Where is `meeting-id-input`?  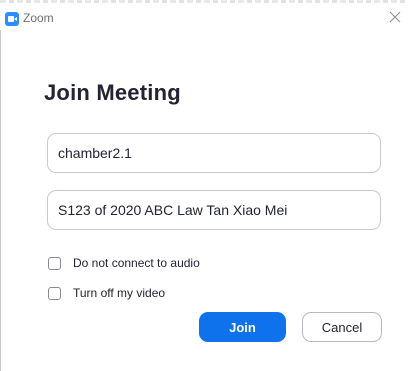
meeting-id-input is located at coordinates (214, 153).